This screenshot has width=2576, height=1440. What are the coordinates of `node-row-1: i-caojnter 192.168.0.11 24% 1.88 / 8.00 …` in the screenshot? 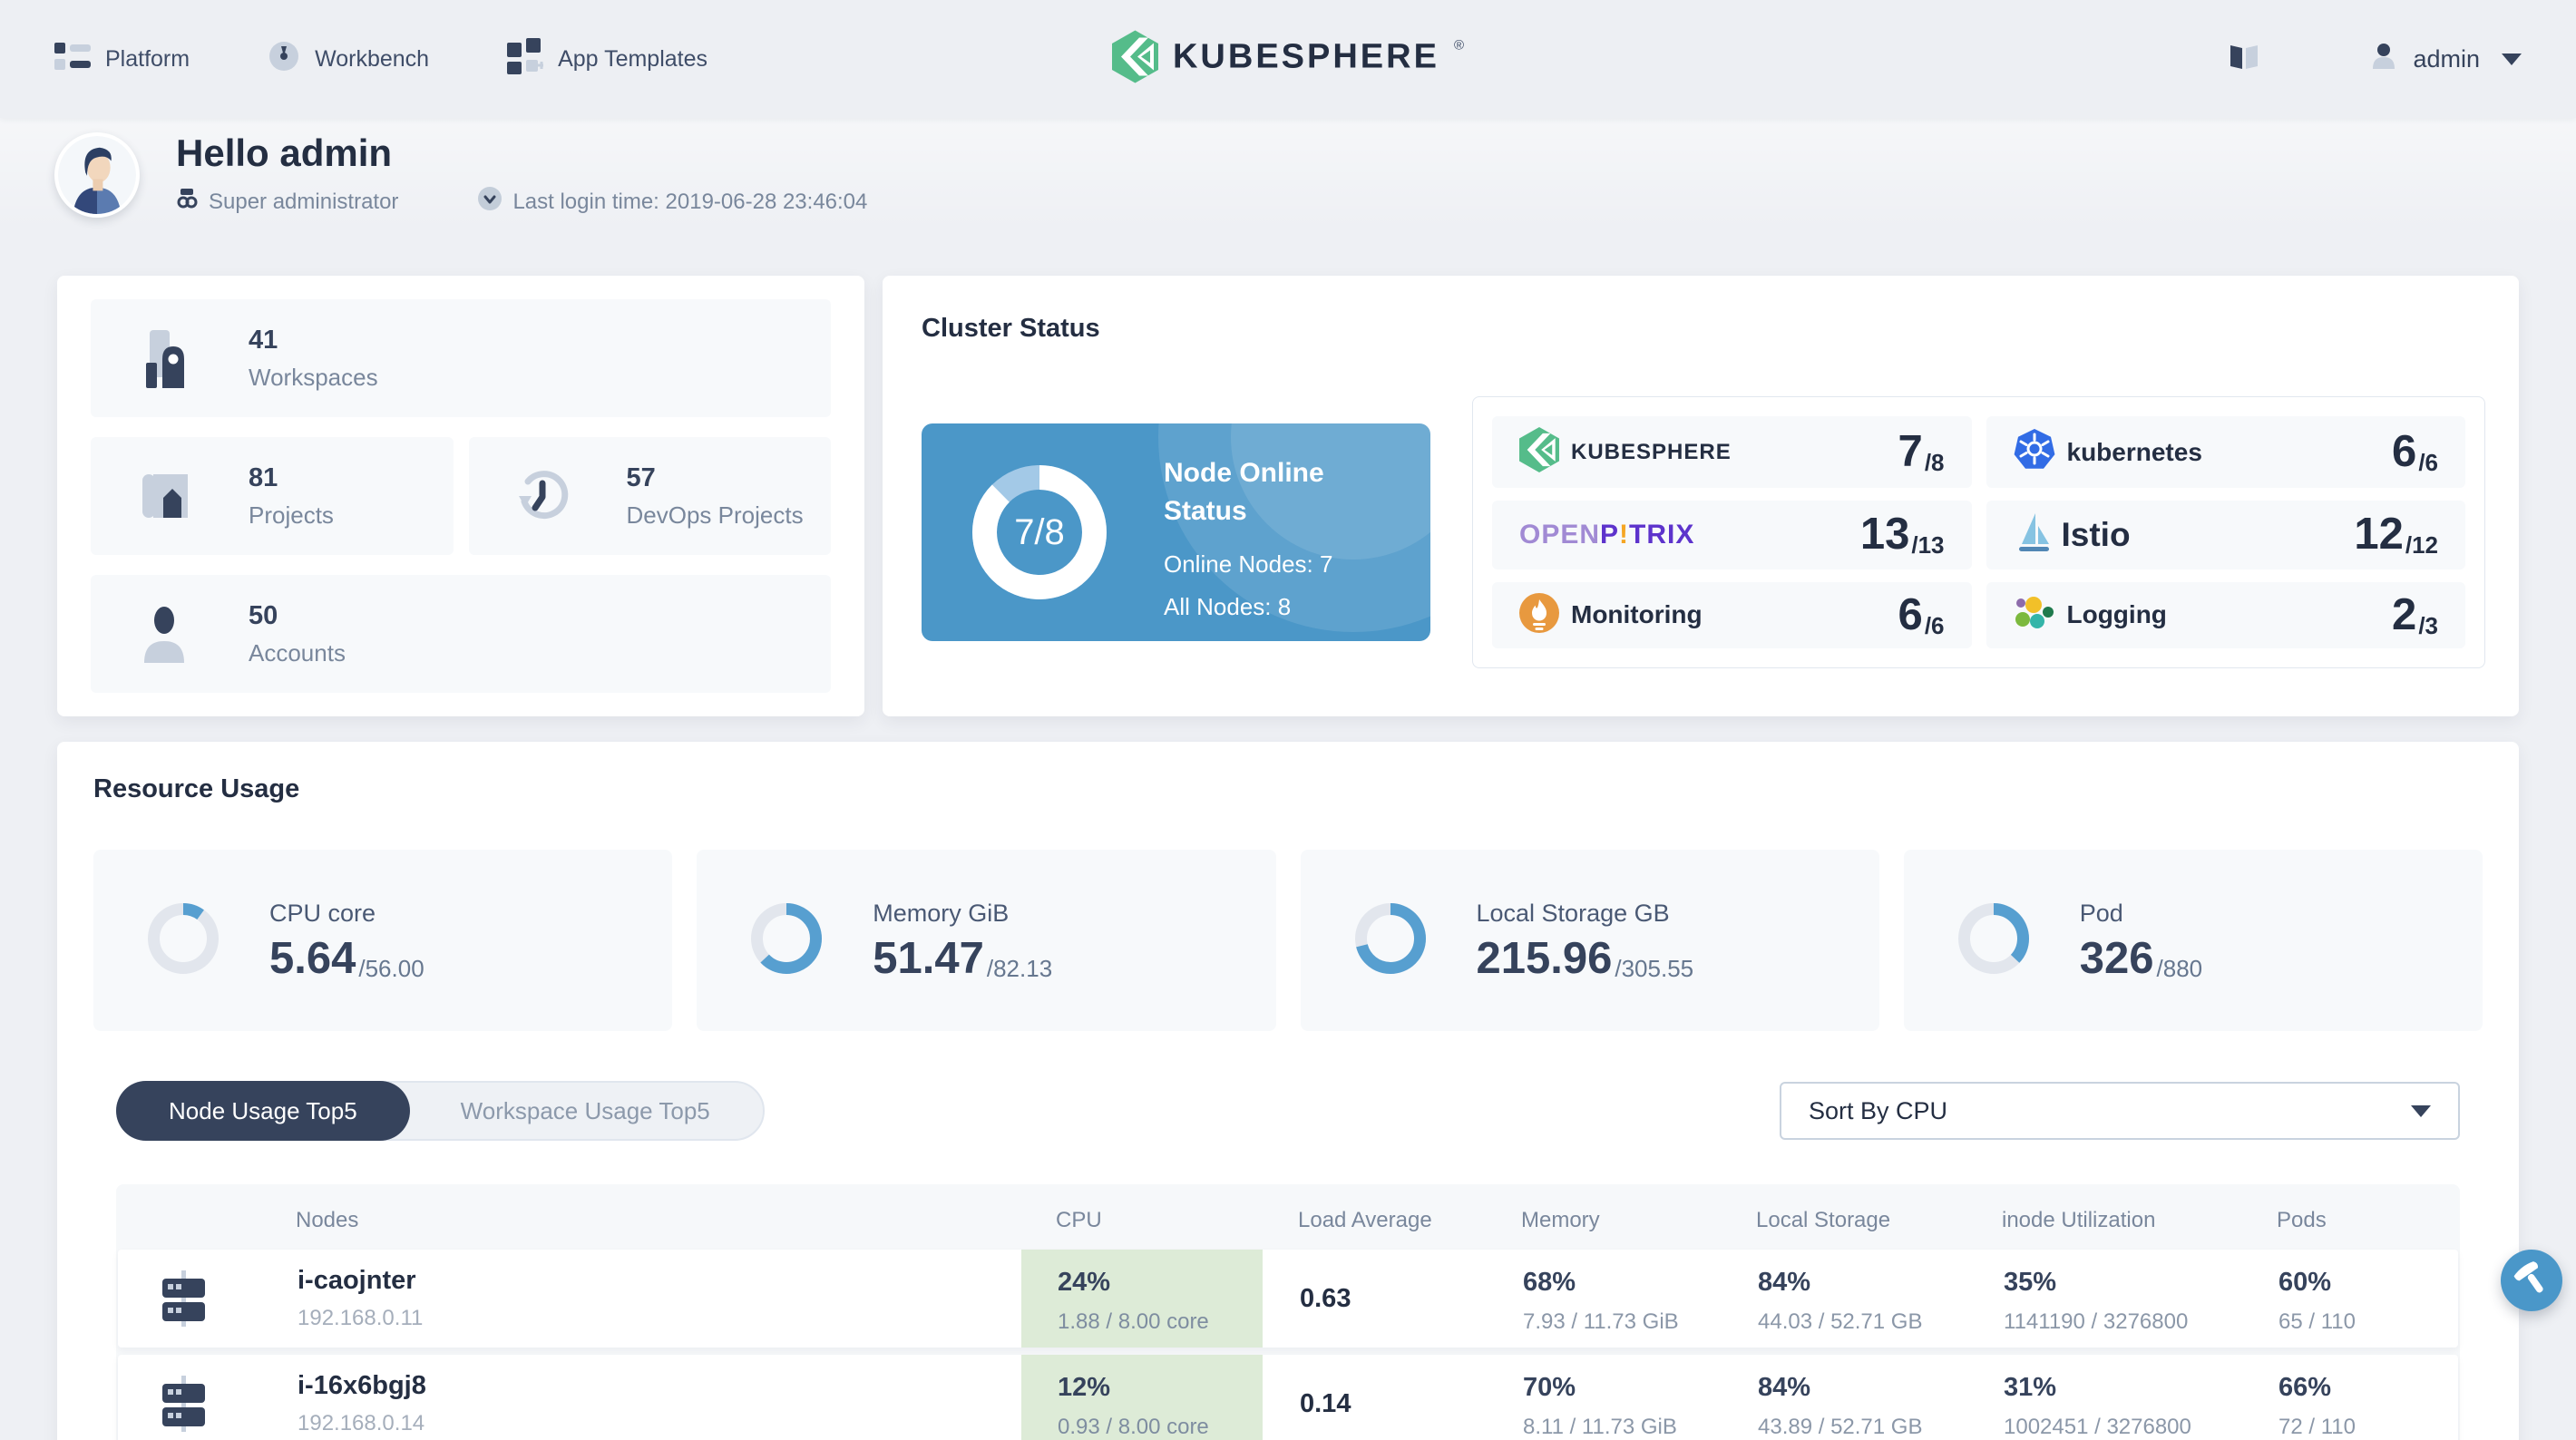 It's located at (1288, 1299).